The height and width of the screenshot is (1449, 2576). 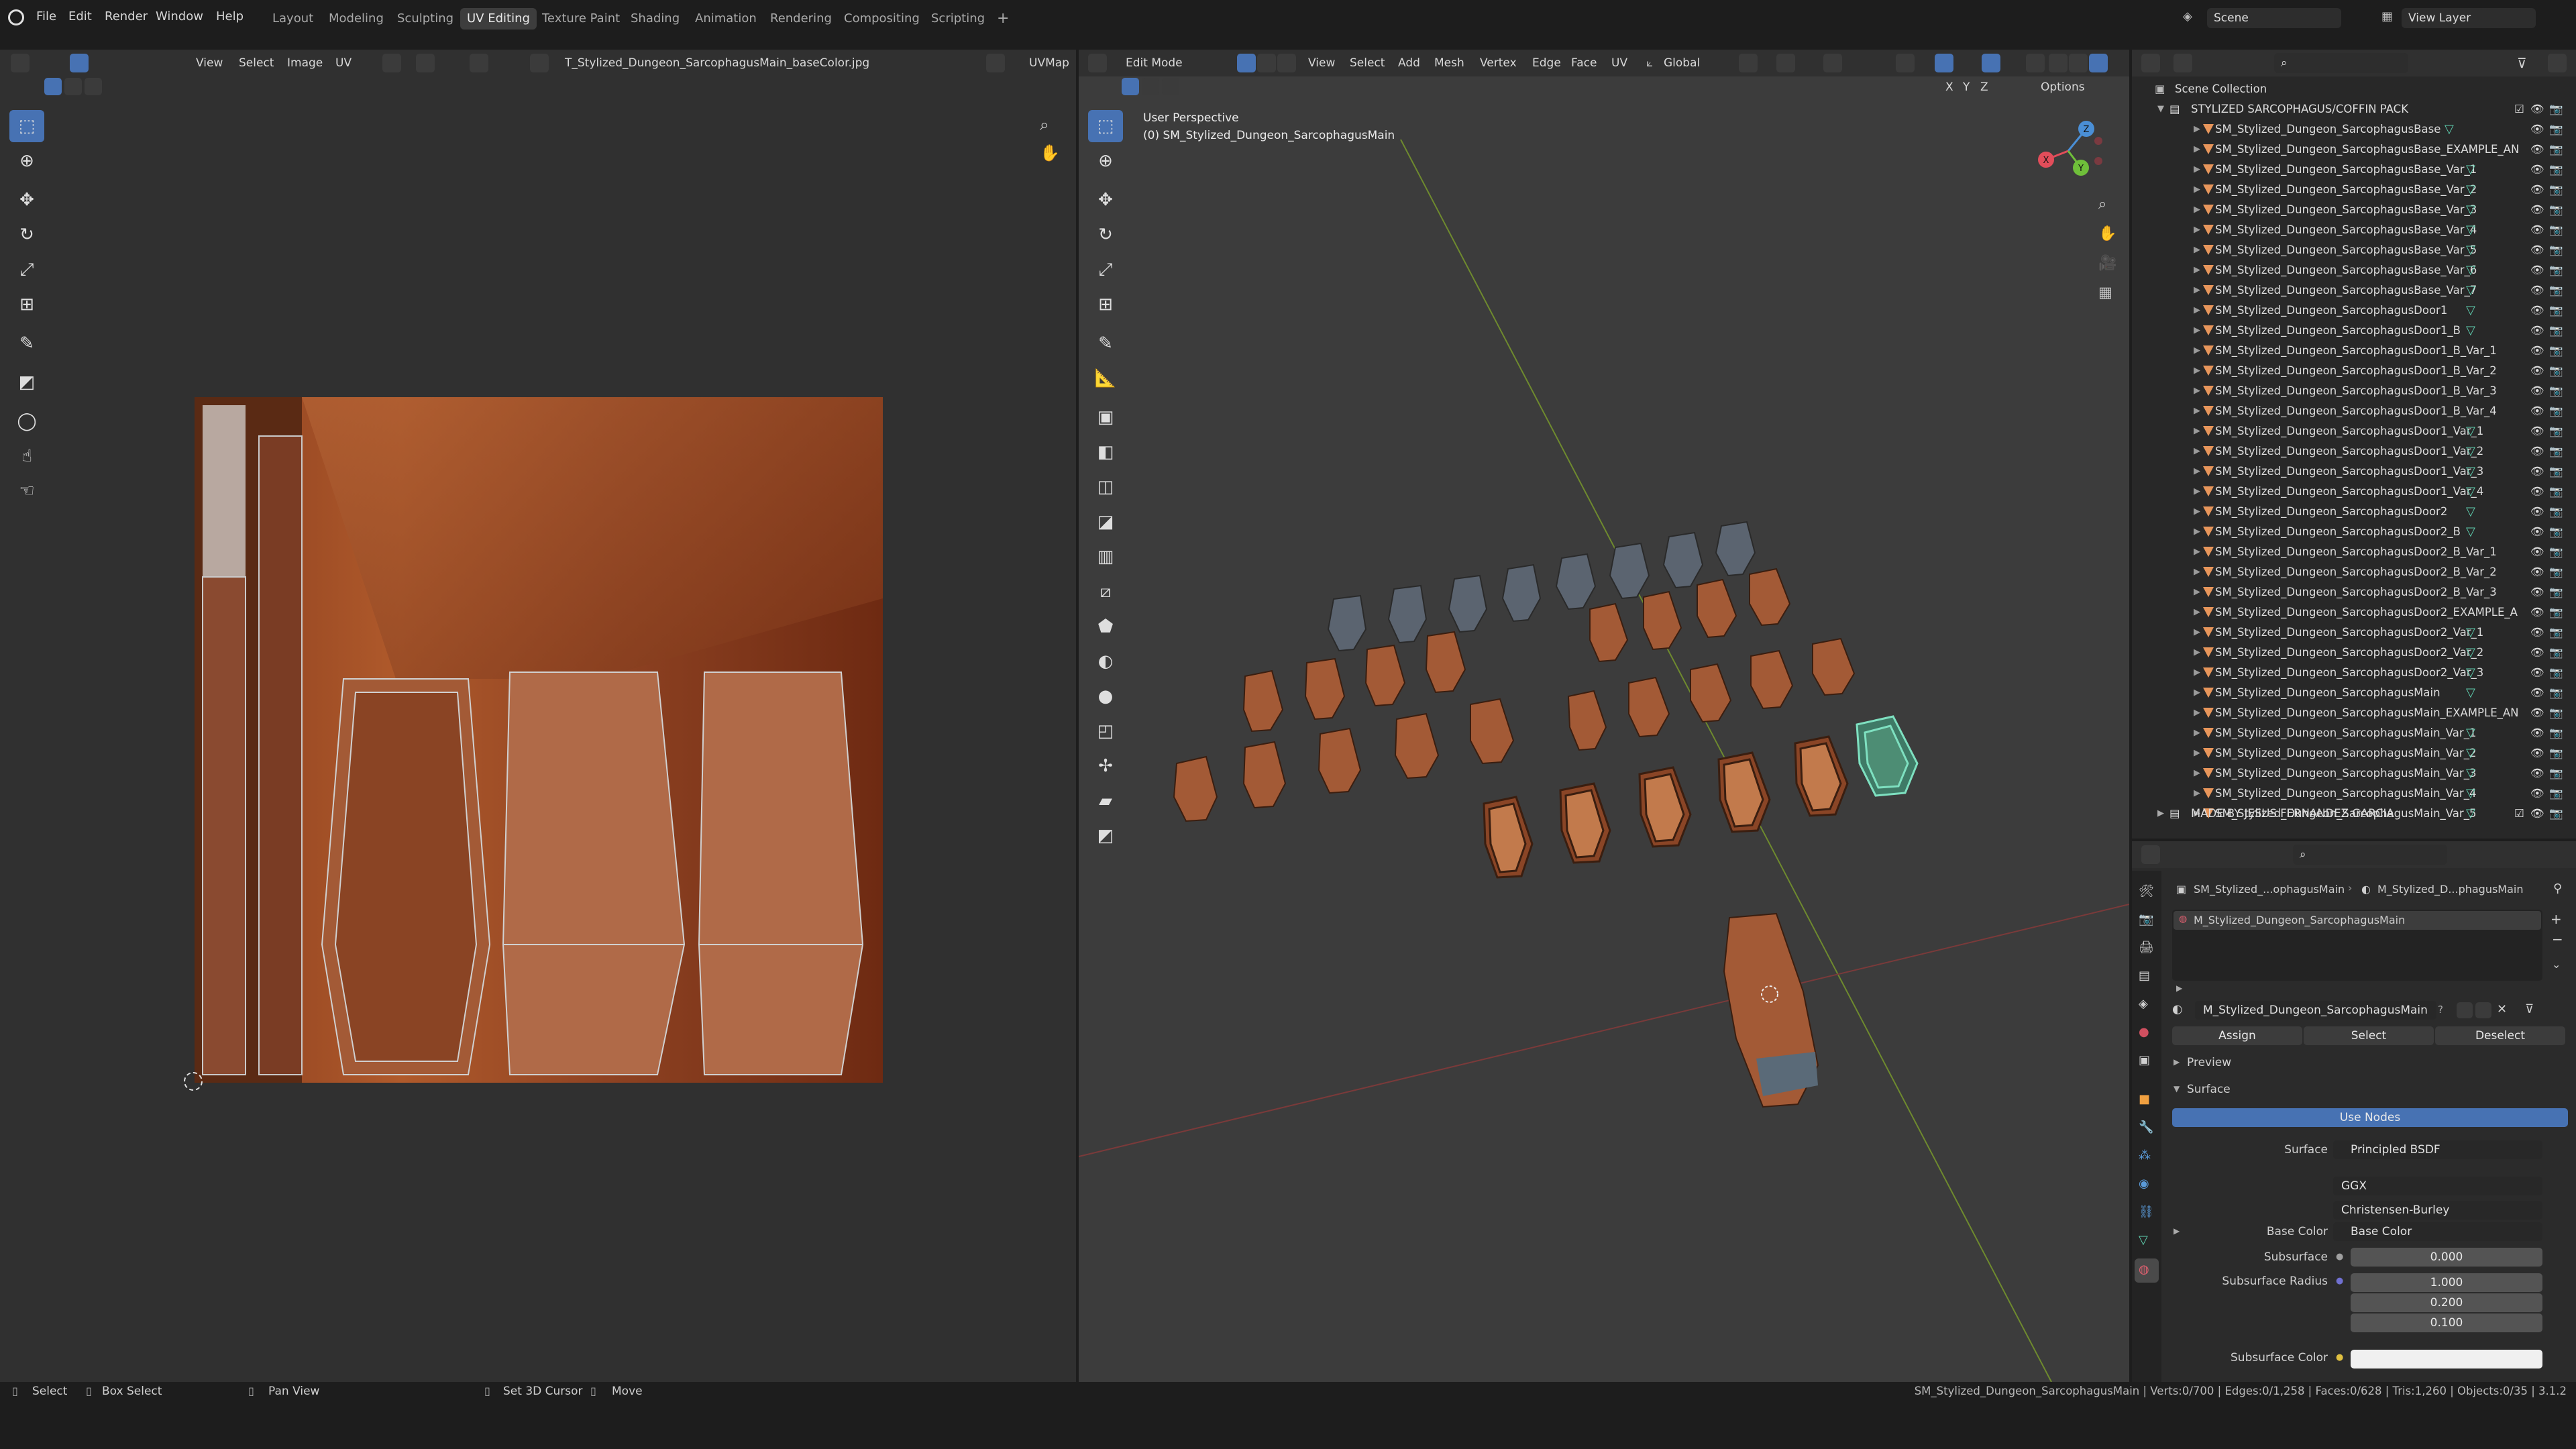 I want to click on fake-user-shield-icon, so click(x=2465, y=1010).